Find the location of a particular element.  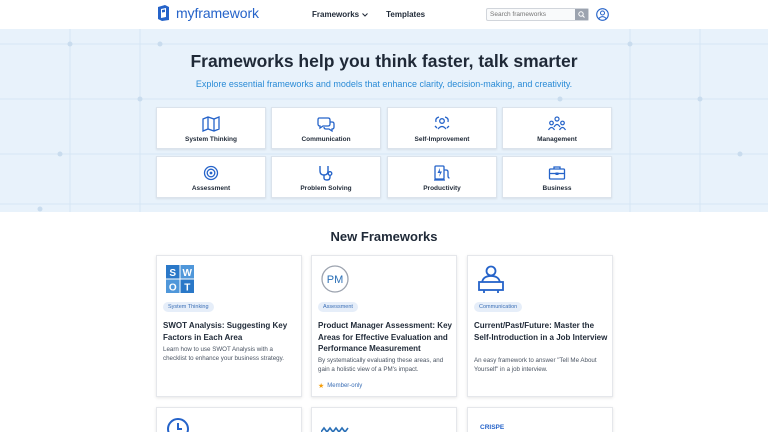

category-assessment: Assessment is located at coordinates (211, 177).